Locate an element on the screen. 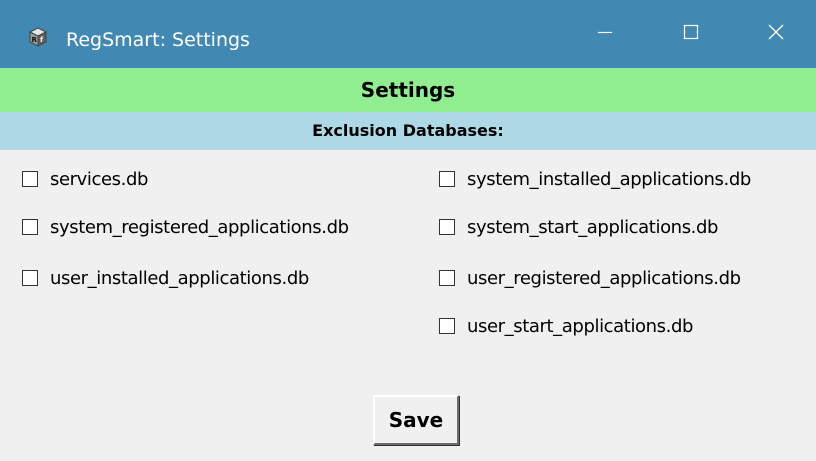 This screenshot has height=461, width=816. maximize-button is located at coordinates (691, 34).